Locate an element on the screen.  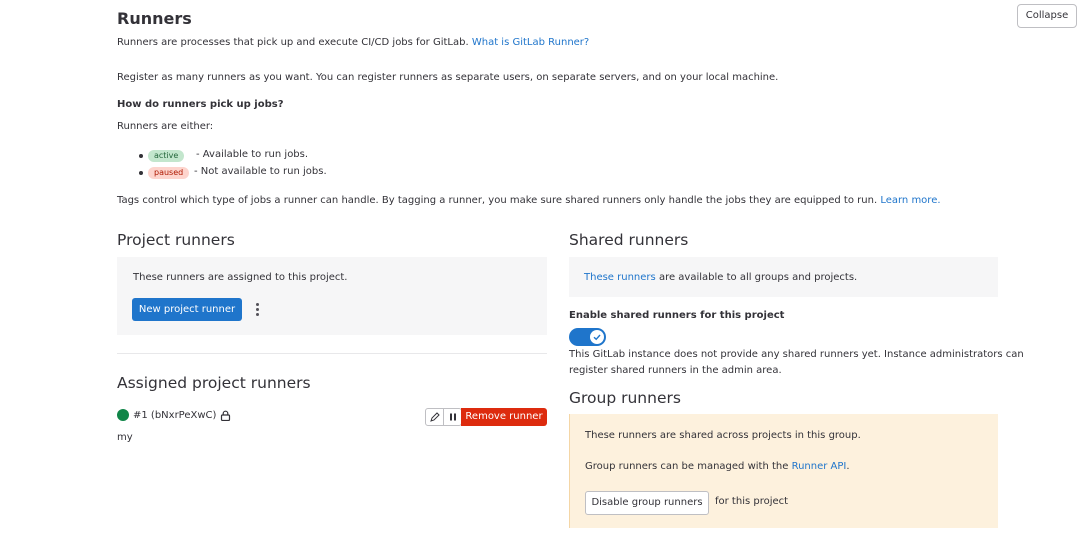
for-this-project-text: for this project is located at coordinates (752, 501).